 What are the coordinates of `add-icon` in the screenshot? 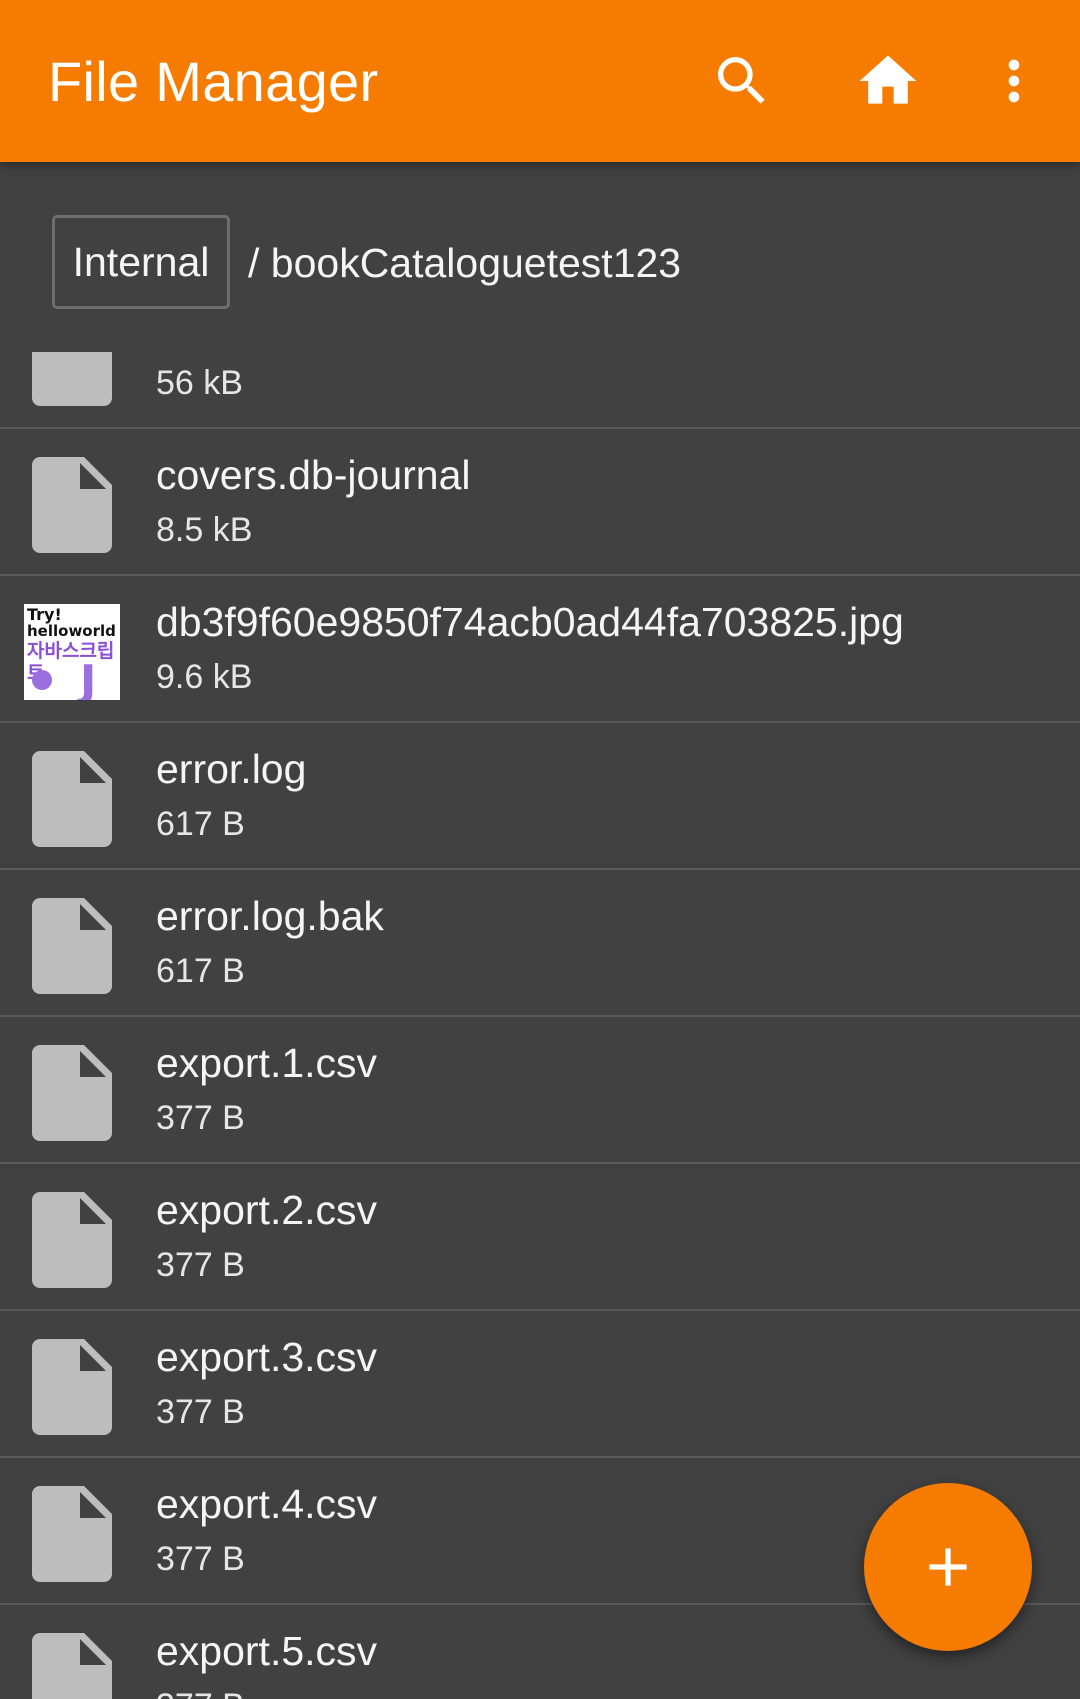 It's located at (948, 1567).